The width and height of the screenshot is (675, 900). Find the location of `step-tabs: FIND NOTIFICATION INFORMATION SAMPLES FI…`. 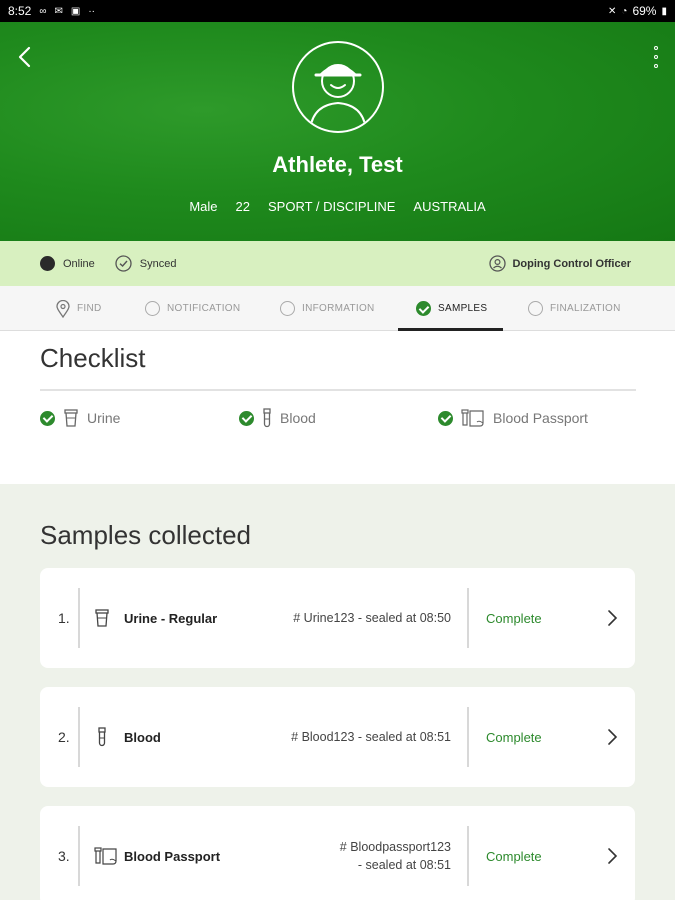

step-tabs: FIND NOTIFICATION INFORMATION SAMPLES FI… is located at coordinates (337, 308).